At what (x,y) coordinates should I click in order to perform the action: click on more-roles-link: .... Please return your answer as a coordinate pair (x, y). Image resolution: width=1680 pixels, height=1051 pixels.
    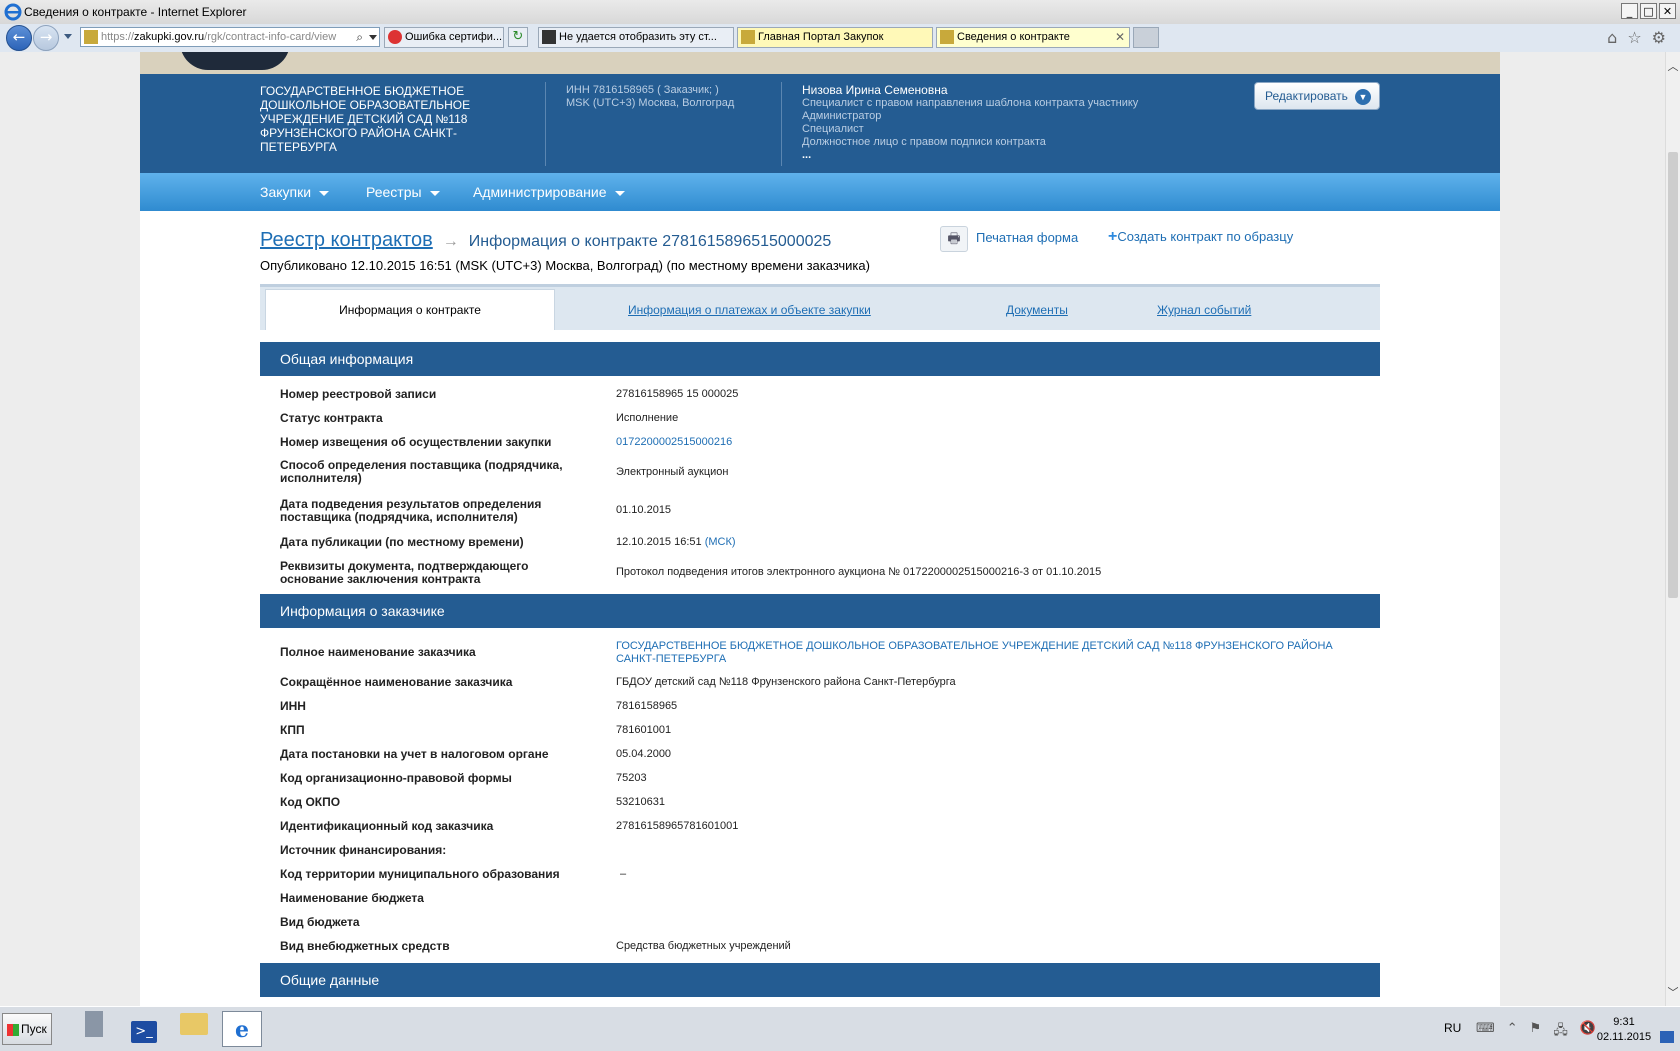
    Looking at the image, I should click on (970, 155).